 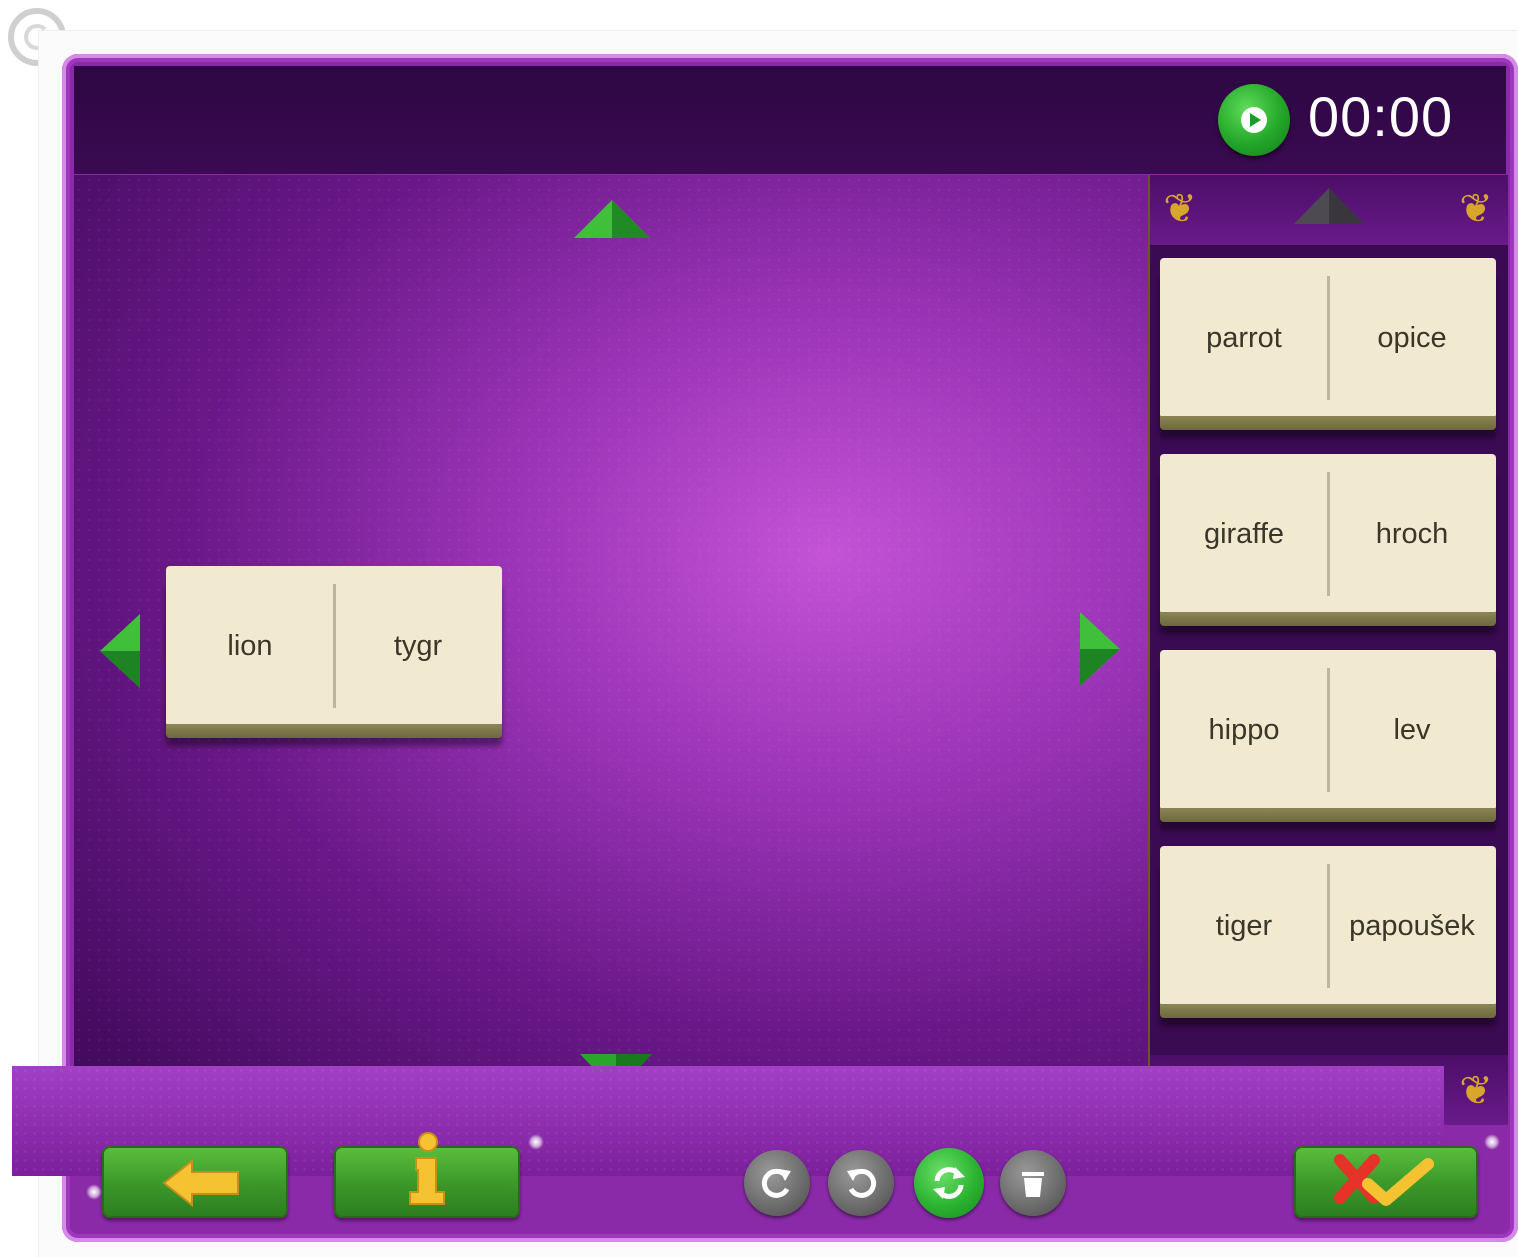 I want to click on play-icon, so click(x=1254, y=120).